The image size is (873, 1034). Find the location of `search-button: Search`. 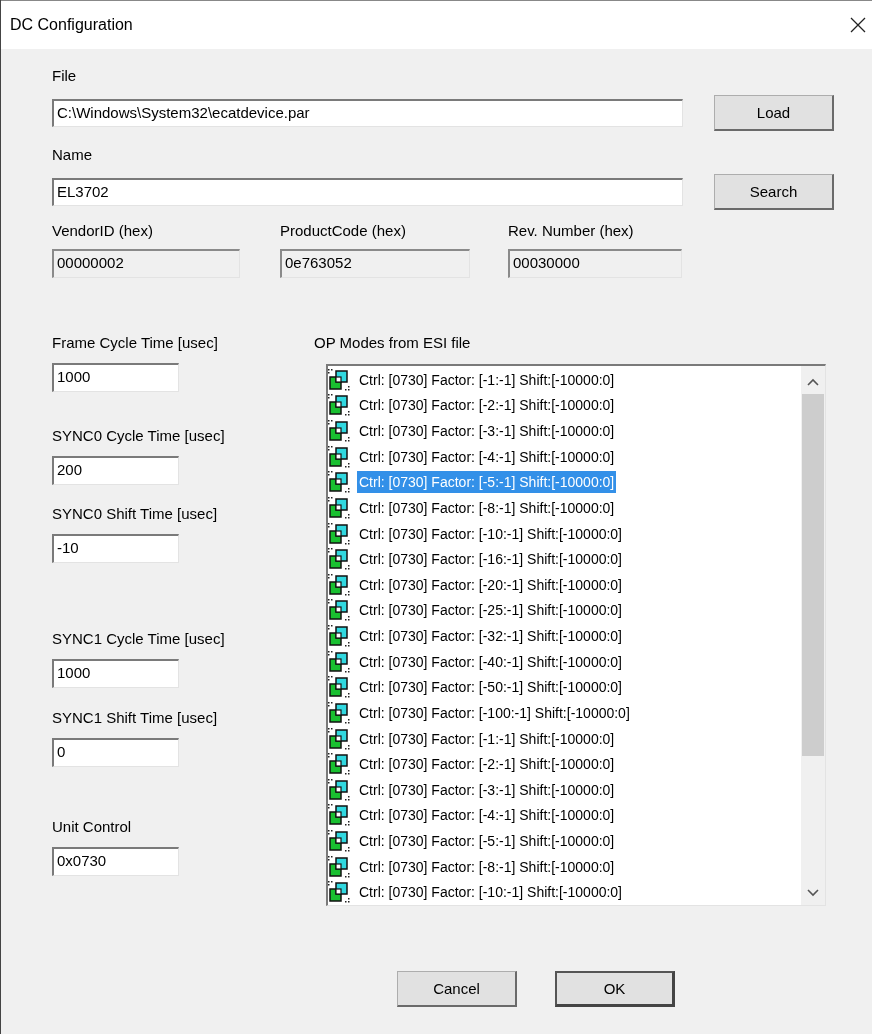

search-button: Search is located at coordinates (774, 192).